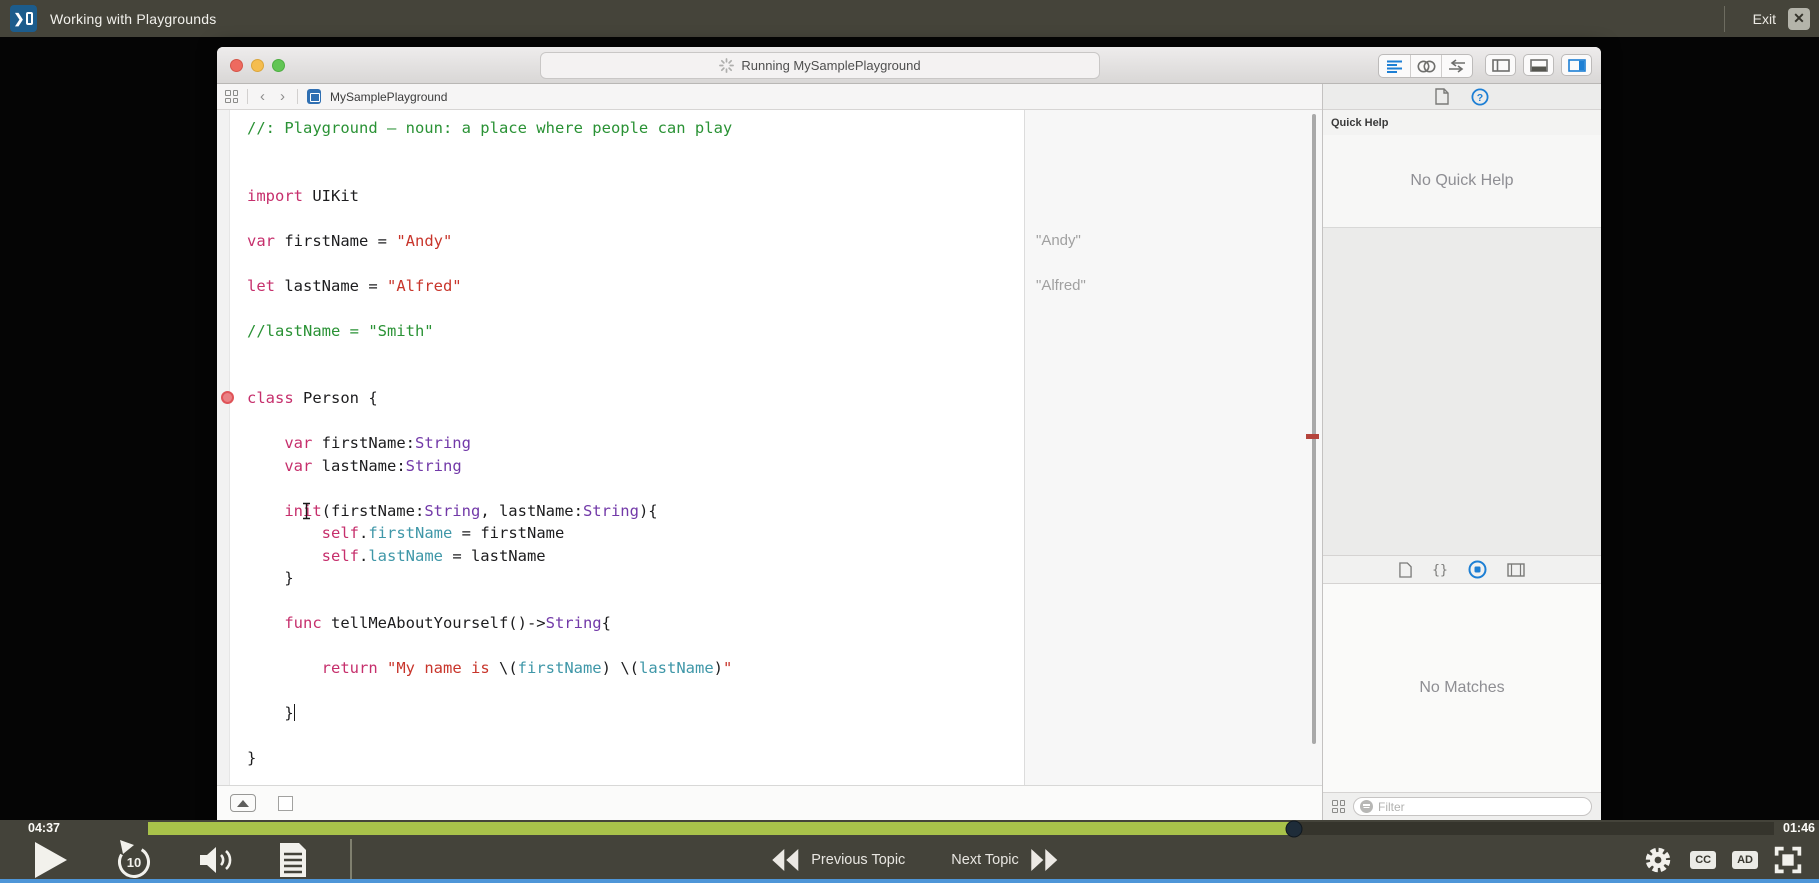 The height and width of the screenshot is (883, 1819). What do you see at coordinates (1312, 436) in the screenshot?
I see `scrollbar-issue-marker` at bounding box center [1312, 436].